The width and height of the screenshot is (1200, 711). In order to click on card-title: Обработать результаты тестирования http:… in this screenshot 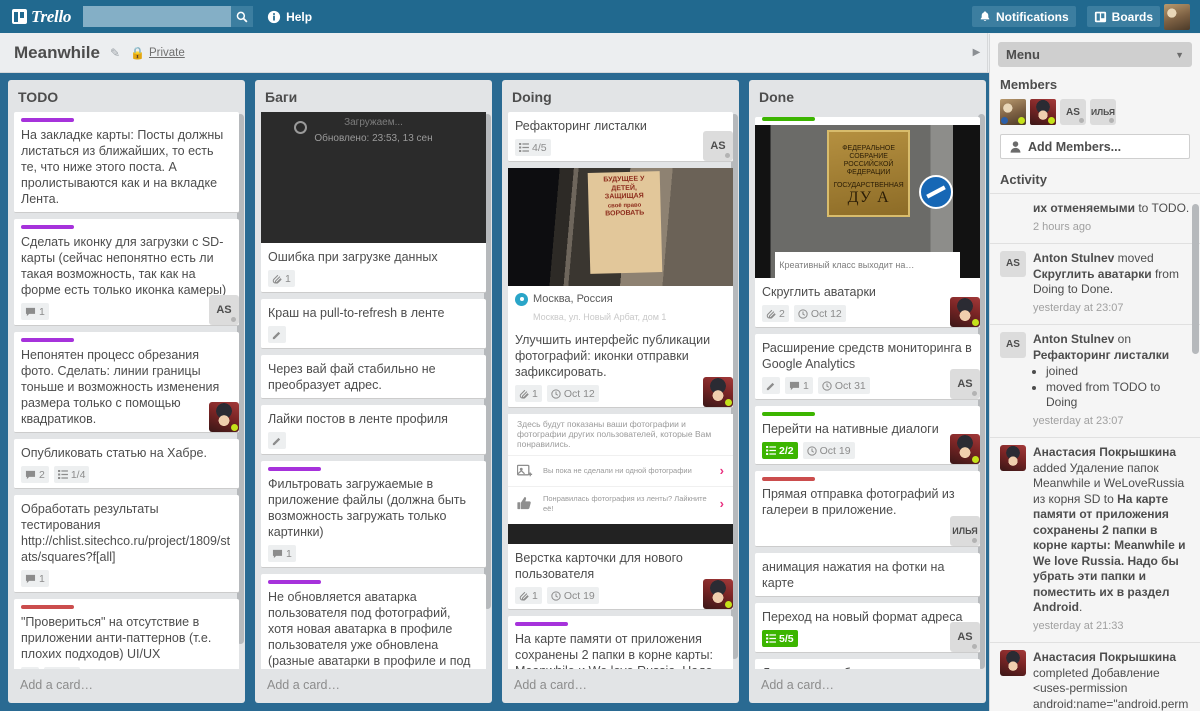, I will do `click(126, 533)`.